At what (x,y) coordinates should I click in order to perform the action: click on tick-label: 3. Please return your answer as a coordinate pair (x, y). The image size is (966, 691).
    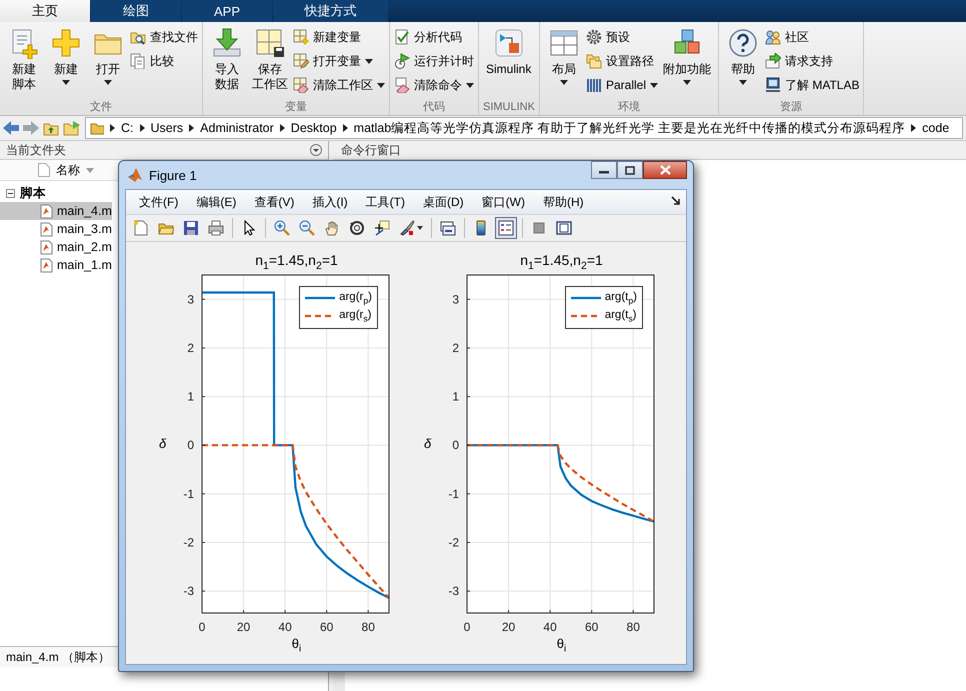
    Looking at the image, I should click on (455, 299).